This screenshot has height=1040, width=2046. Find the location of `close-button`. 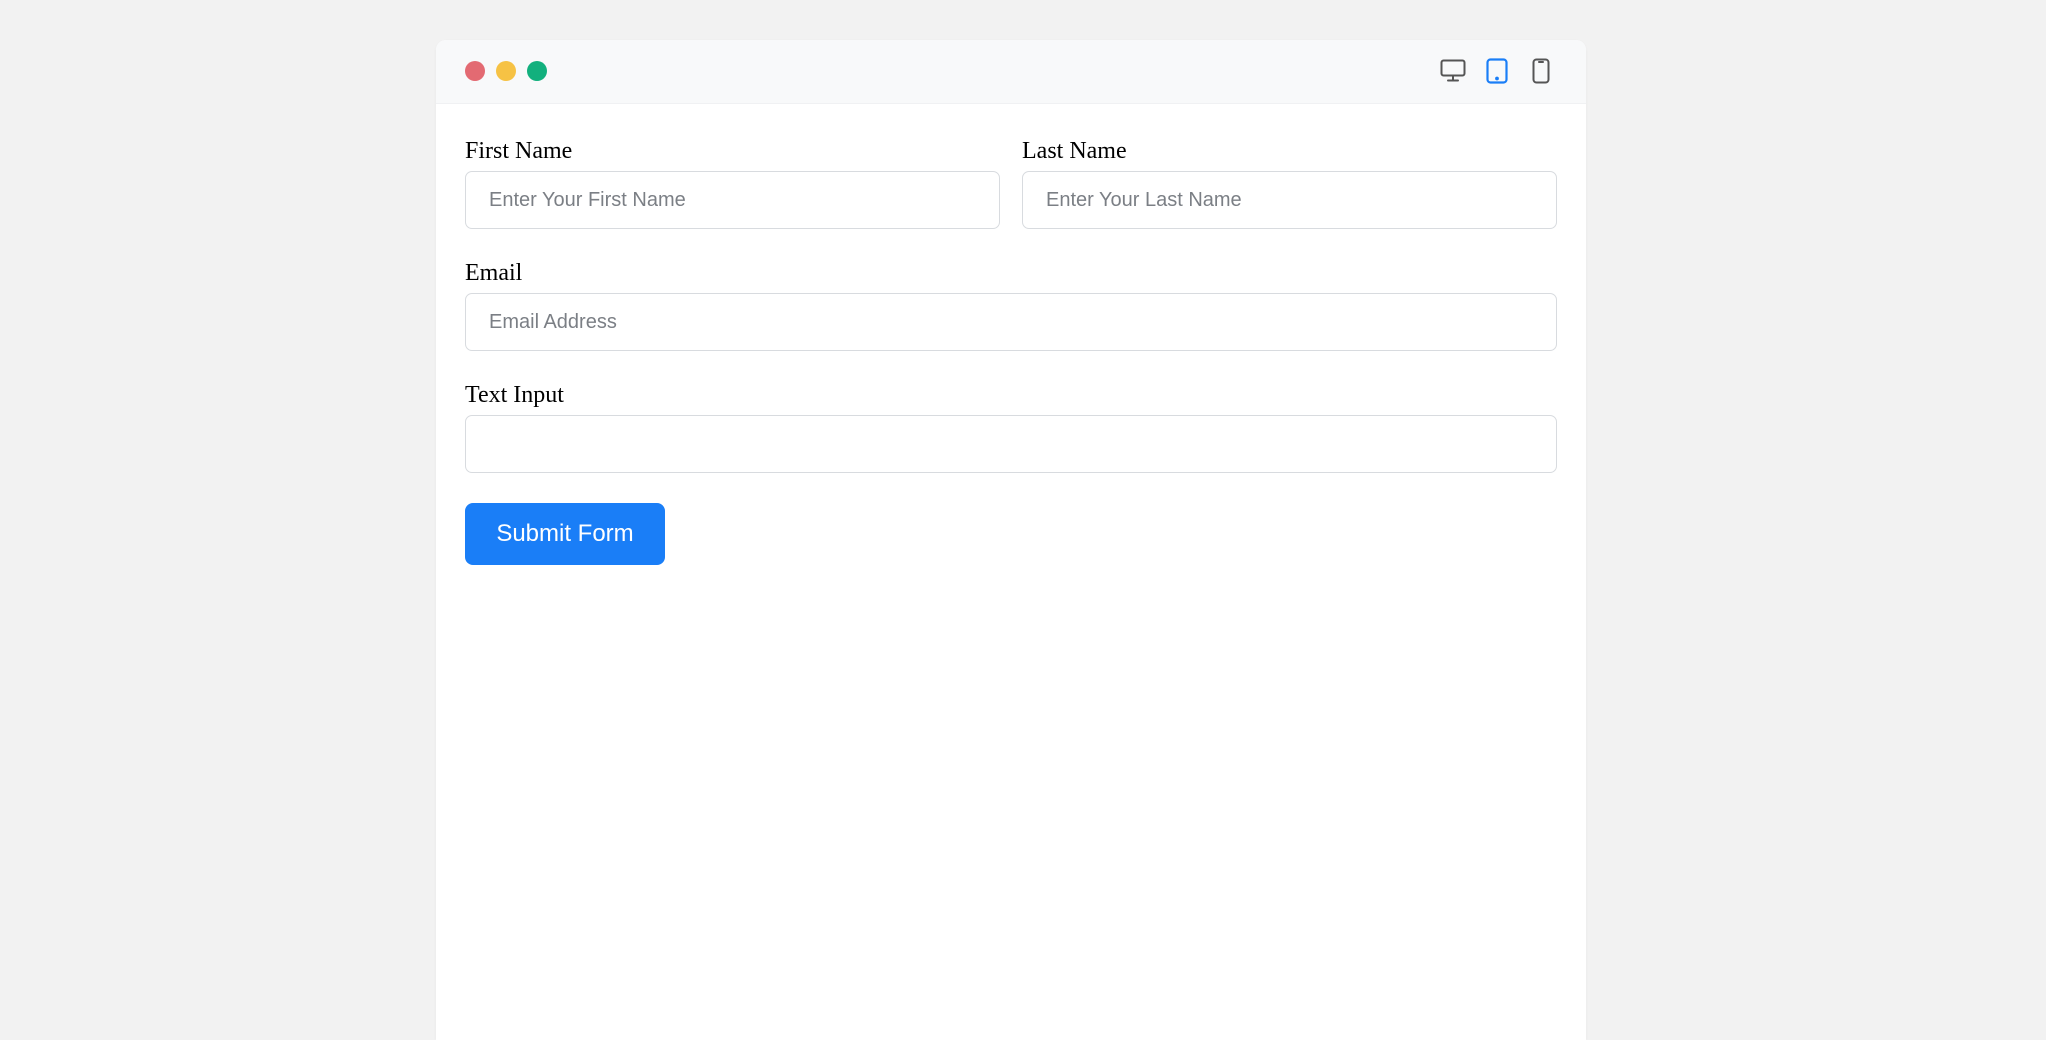

close-button is located at coordinates (475, 71).